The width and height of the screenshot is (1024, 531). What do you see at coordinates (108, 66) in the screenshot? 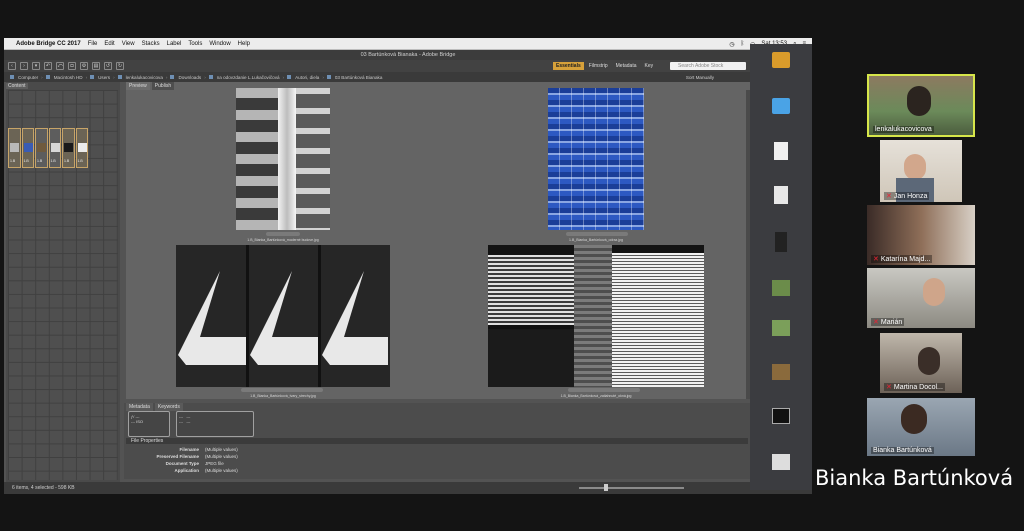
I see `rotate-left-icon: ↺` at bounding box center [108, 66].